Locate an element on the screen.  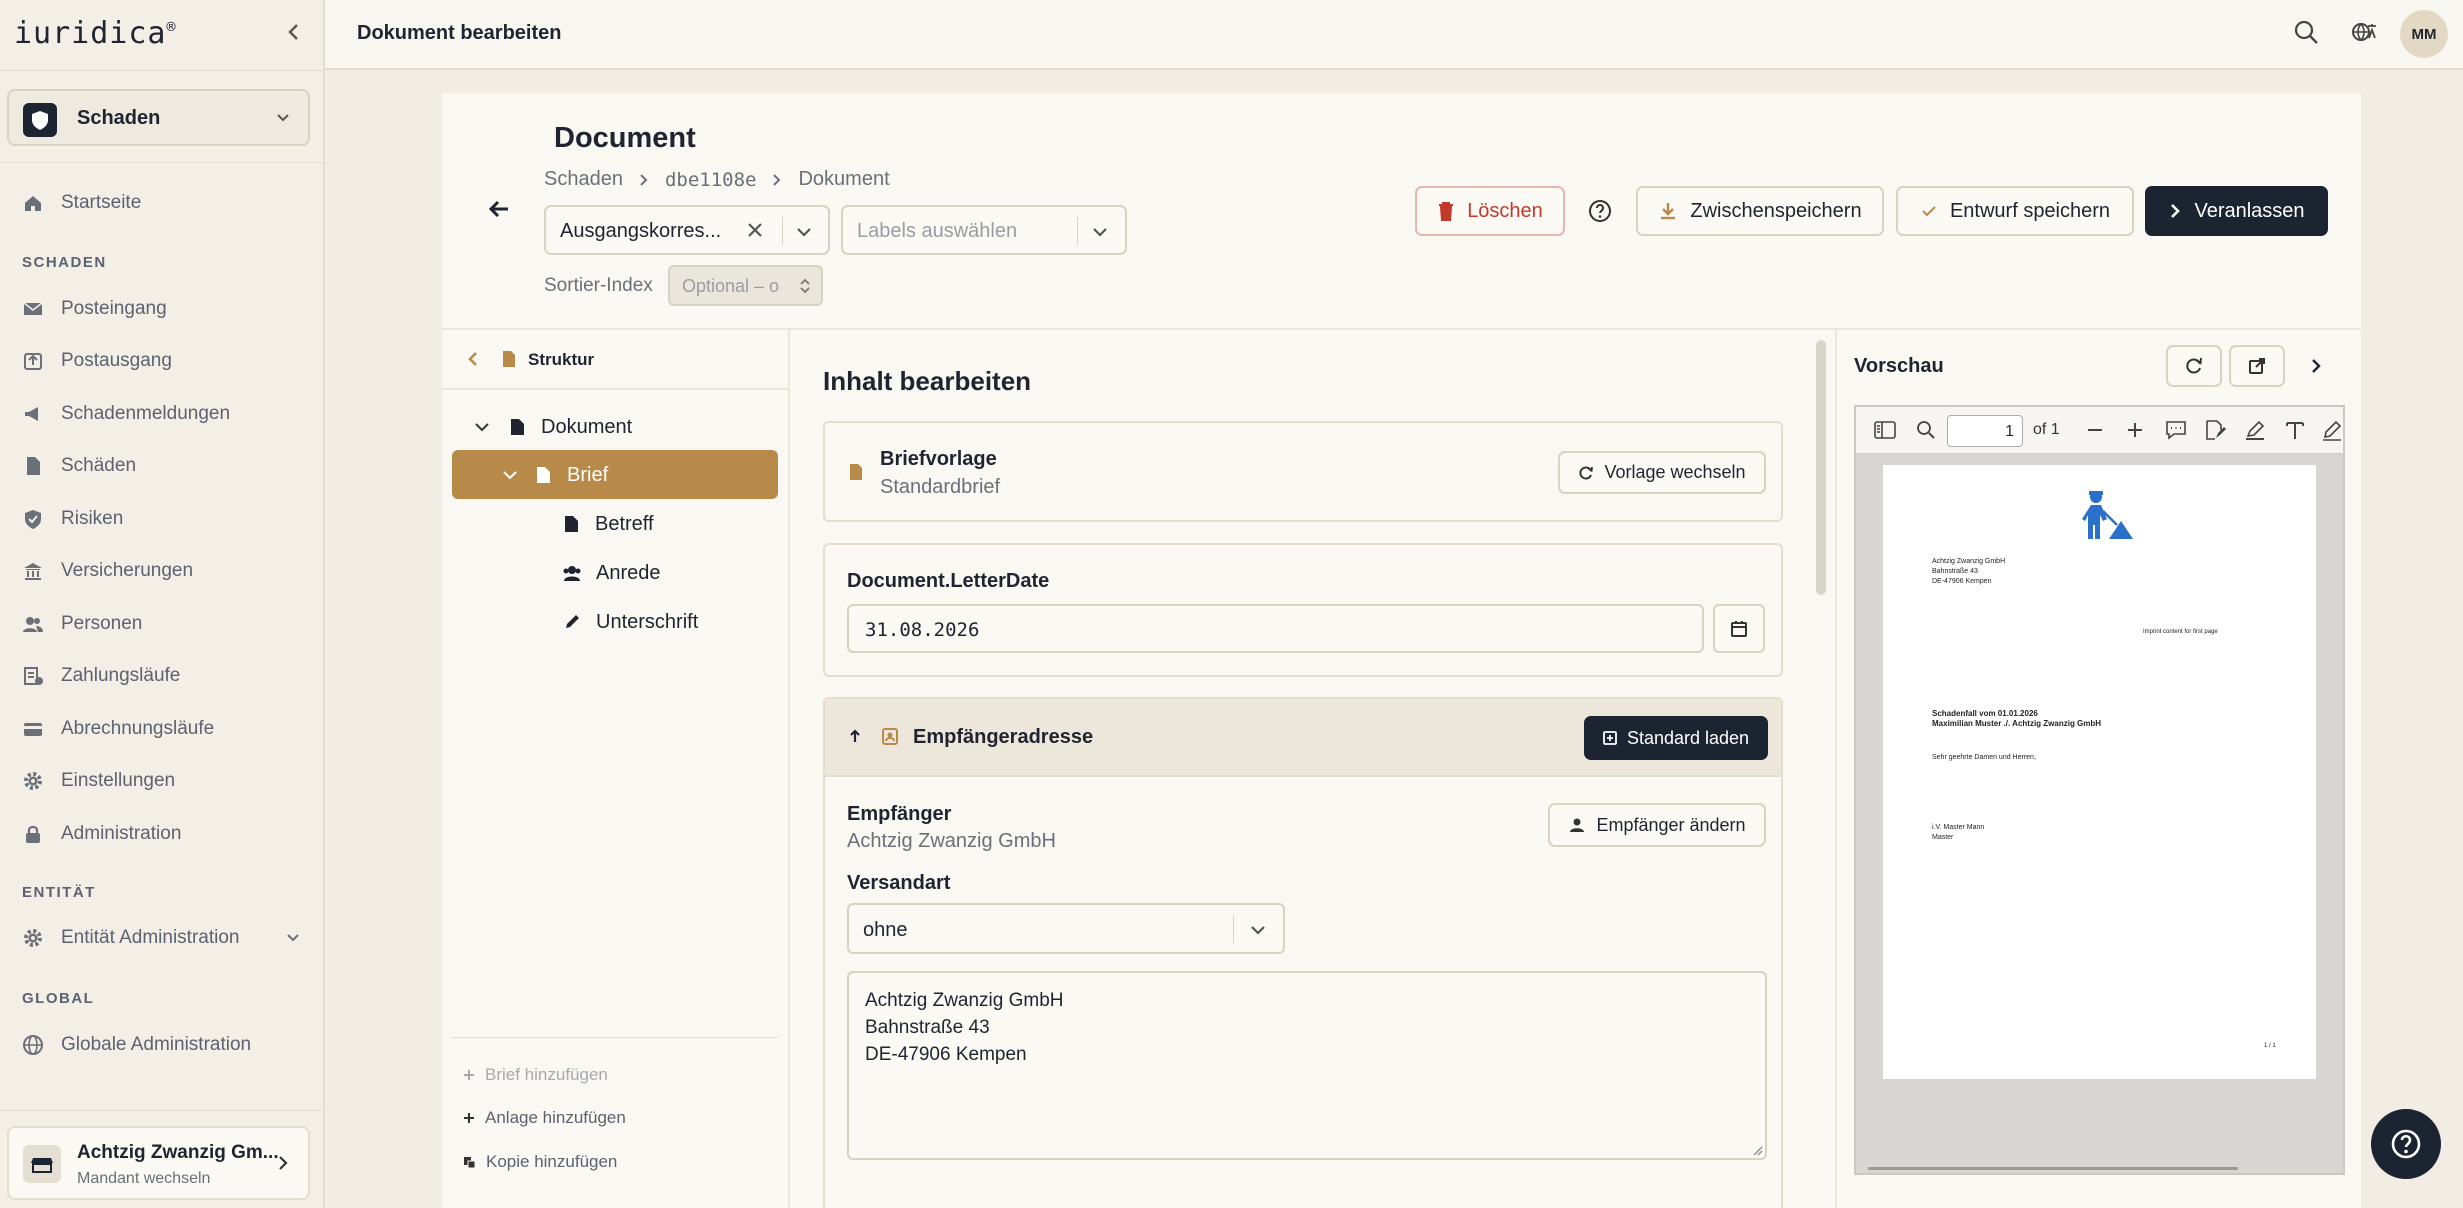
nav-postausgang: Postausgang is located at coordinates (97, 361).